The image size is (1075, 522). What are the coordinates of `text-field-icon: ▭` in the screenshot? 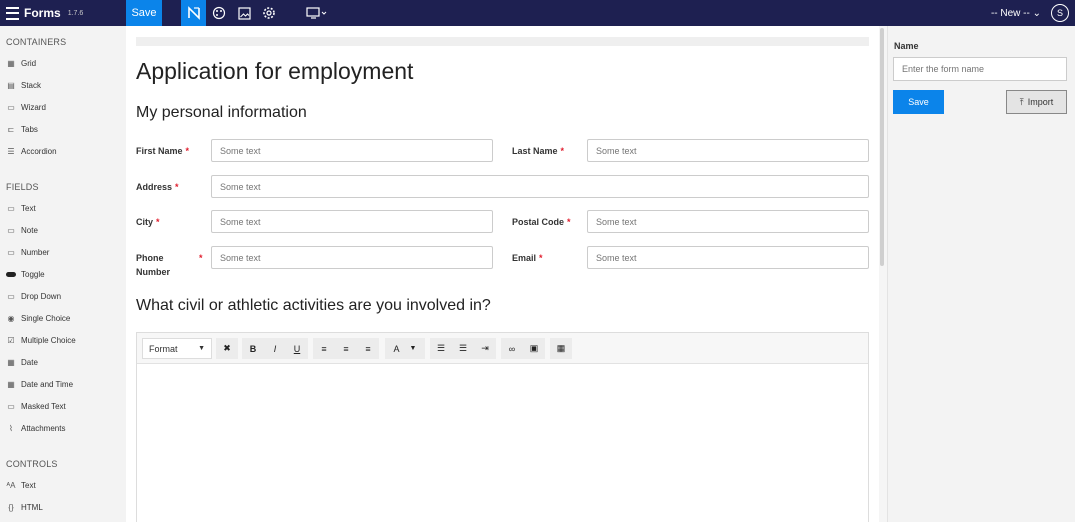 It's located at (11, 208).